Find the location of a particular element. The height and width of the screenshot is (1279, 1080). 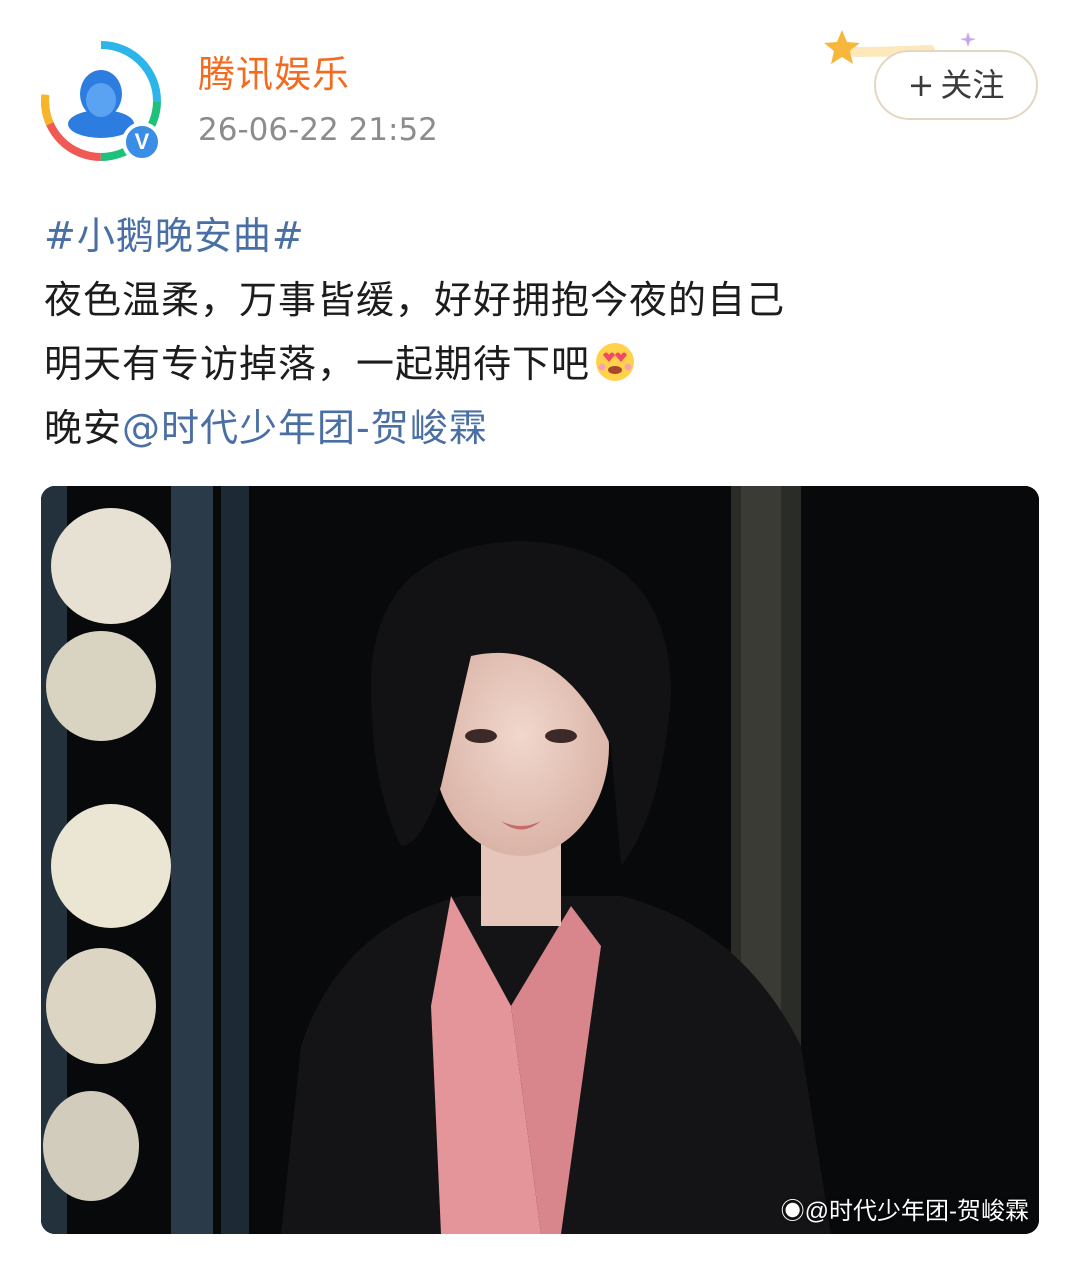

photo-watermark: ◉@时代少年团-贺峻霖 is located at coordinates (905, 1208).